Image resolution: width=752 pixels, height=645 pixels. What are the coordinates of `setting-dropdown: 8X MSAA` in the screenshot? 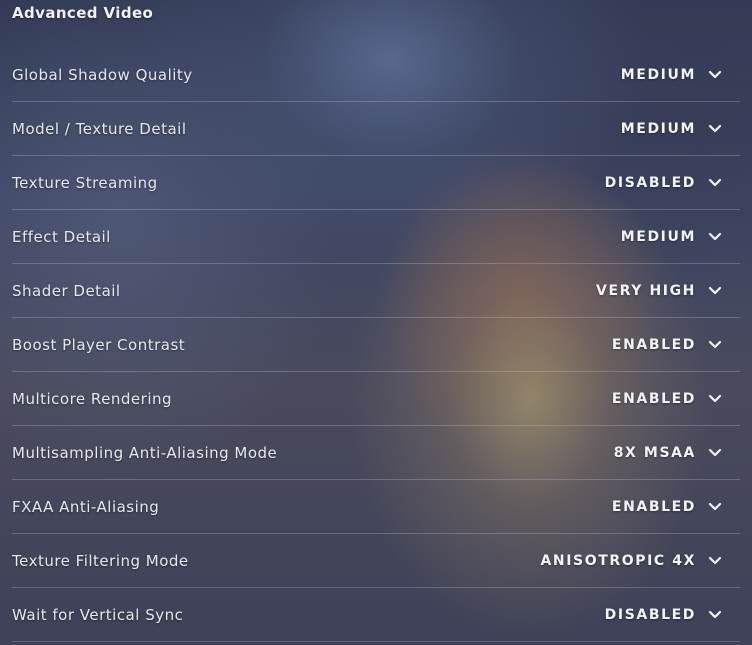 It's located at (677, 453).